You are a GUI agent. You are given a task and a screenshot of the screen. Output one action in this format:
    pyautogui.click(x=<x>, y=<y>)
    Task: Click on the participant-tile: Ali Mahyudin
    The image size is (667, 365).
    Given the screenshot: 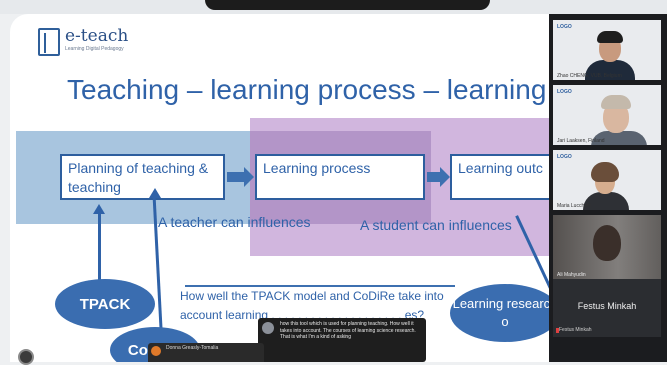 What is the action you would take?
    pyautogui.click(x=607, y=247)
    